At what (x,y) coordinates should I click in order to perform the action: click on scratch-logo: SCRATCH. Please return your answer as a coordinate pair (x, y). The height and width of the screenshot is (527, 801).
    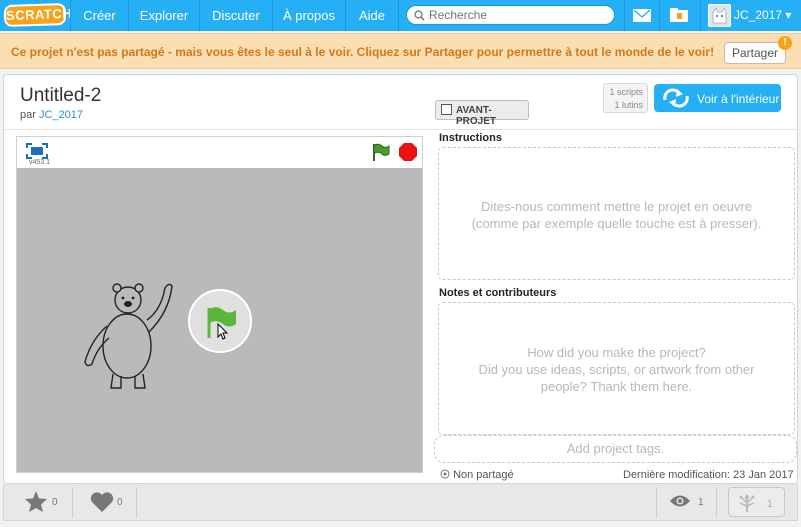
    Looking at the image, I should click on (37, 15).